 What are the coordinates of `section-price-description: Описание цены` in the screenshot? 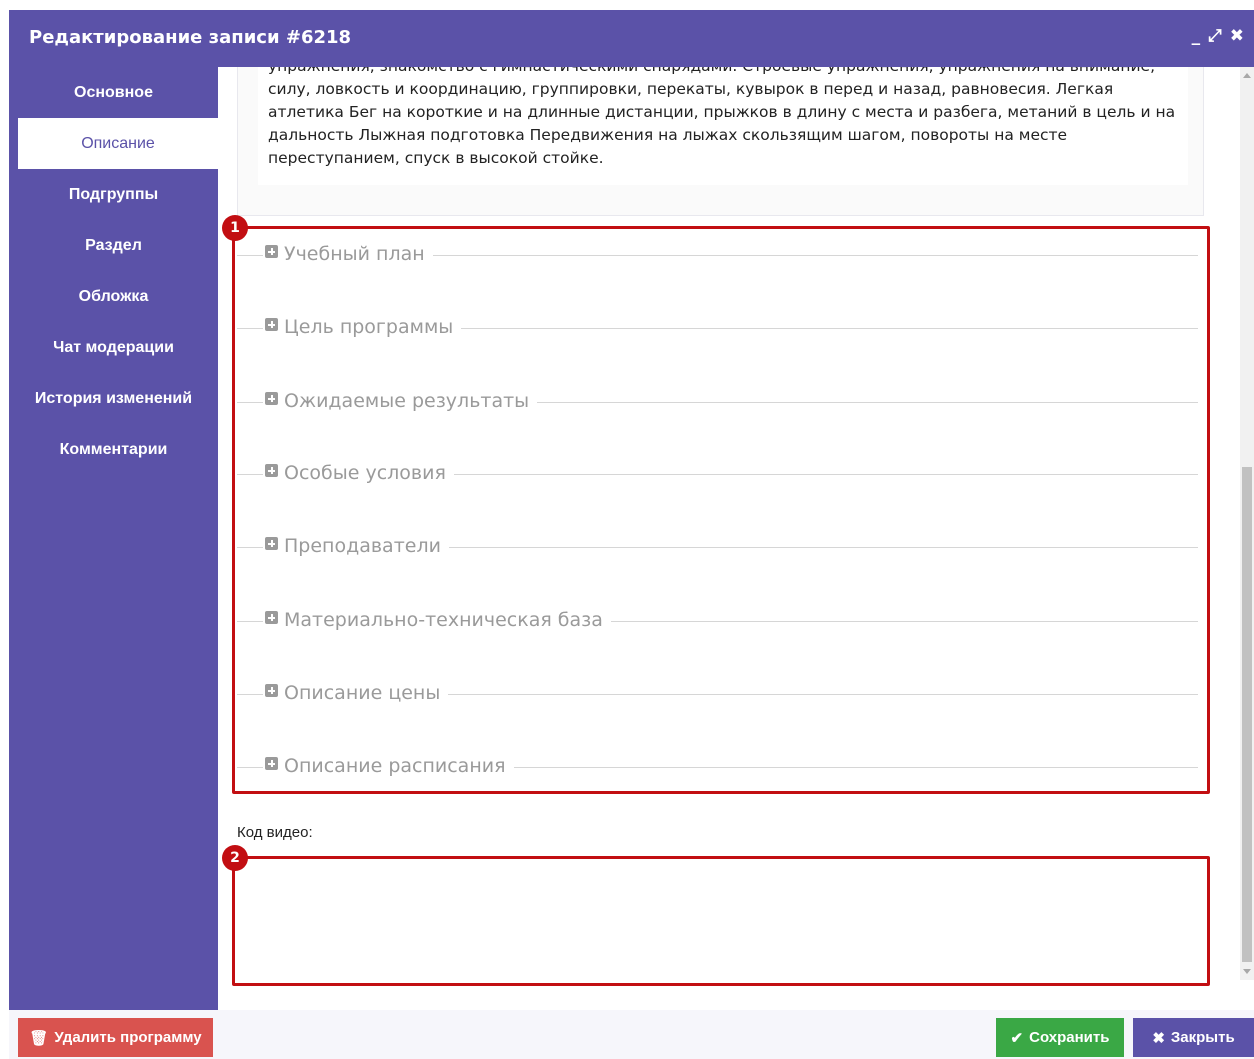 It's located at (715, 694).